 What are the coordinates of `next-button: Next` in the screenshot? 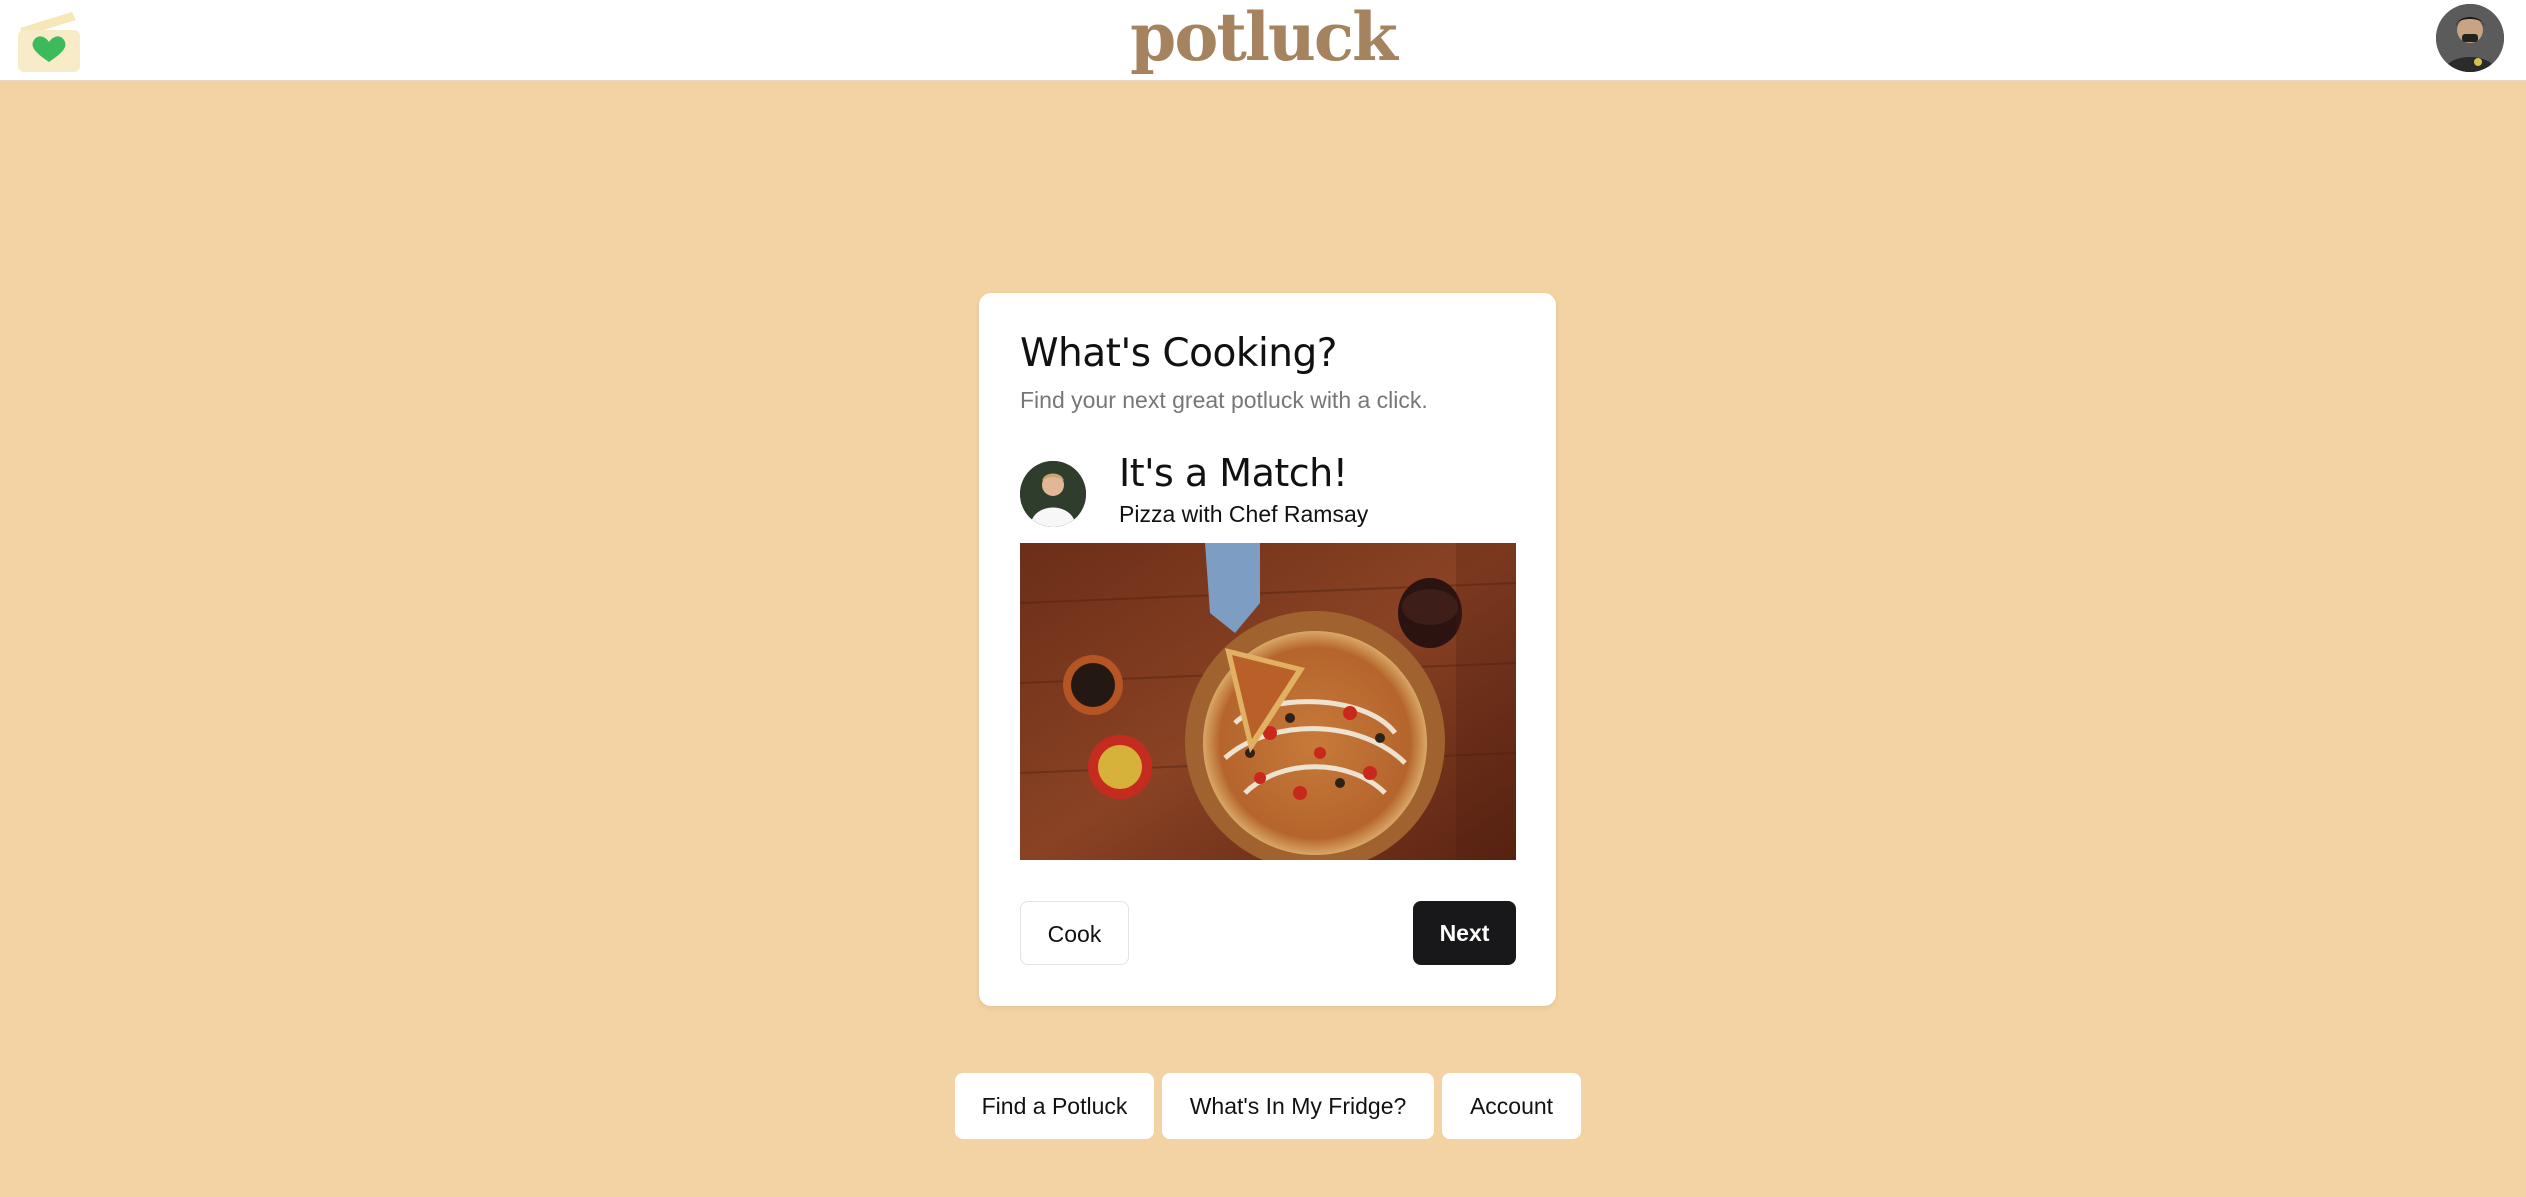 It's located at (1464, 933).